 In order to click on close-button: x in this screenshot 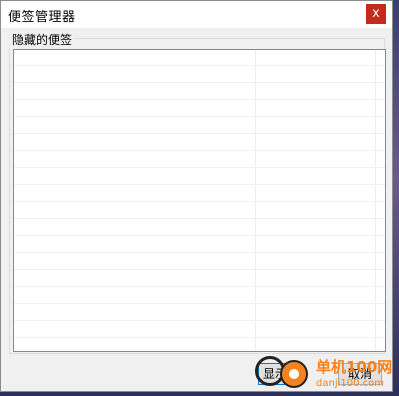, I will do `click(376, 14)`.